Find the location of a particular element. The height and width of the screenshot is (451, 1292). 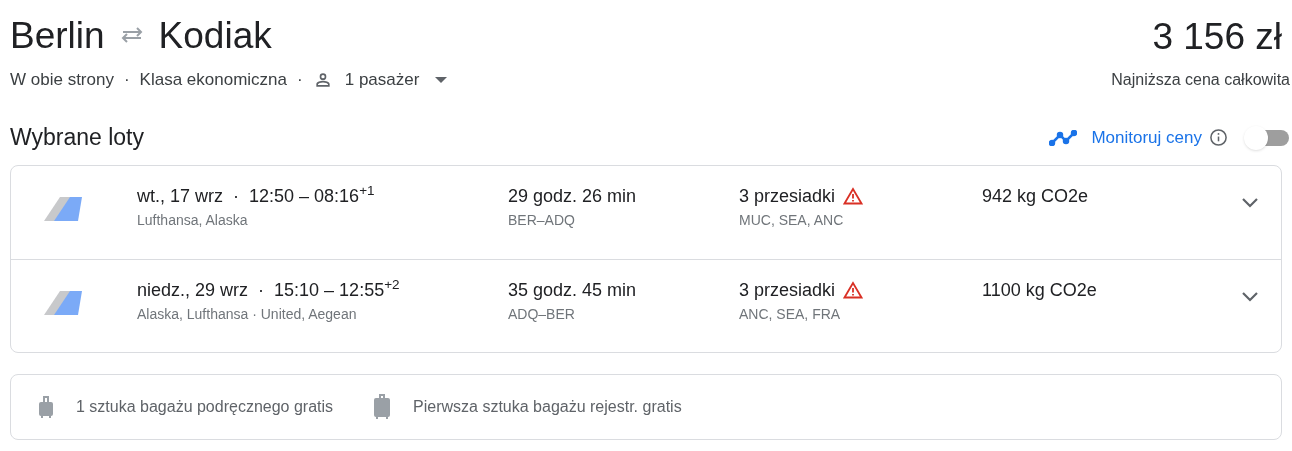

carry-on-bag-icon is located at coordinates (46, 406).